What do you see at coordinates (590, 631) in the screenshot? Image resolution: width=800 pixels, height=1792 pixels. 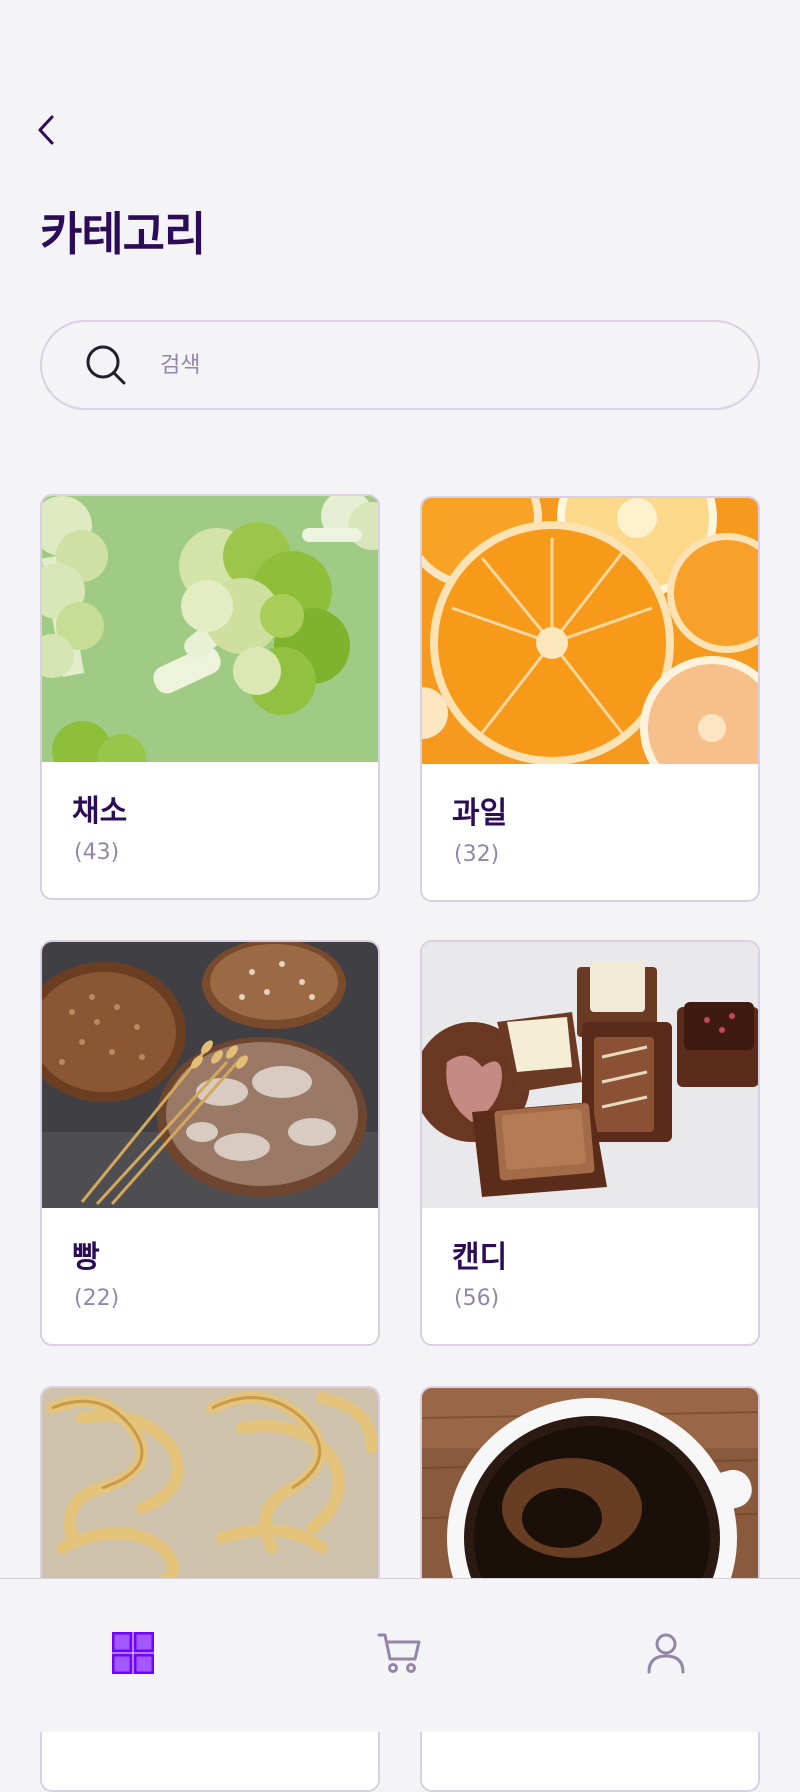 I see `oranges-image` at bounding box center [590, 631].